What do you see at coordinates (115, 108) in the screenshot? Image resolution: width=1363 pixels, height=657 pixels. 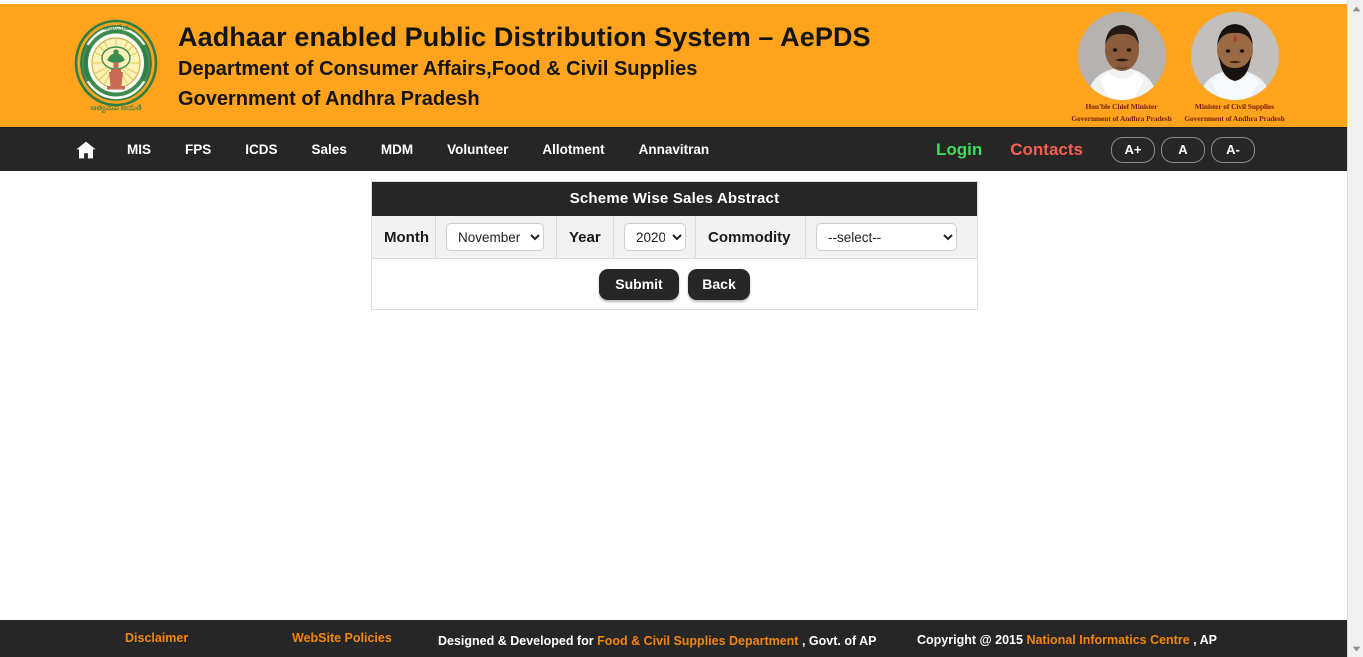 I see `svg-text: ఆత్యమేవ జయతే` at bounding box center [115, 108].